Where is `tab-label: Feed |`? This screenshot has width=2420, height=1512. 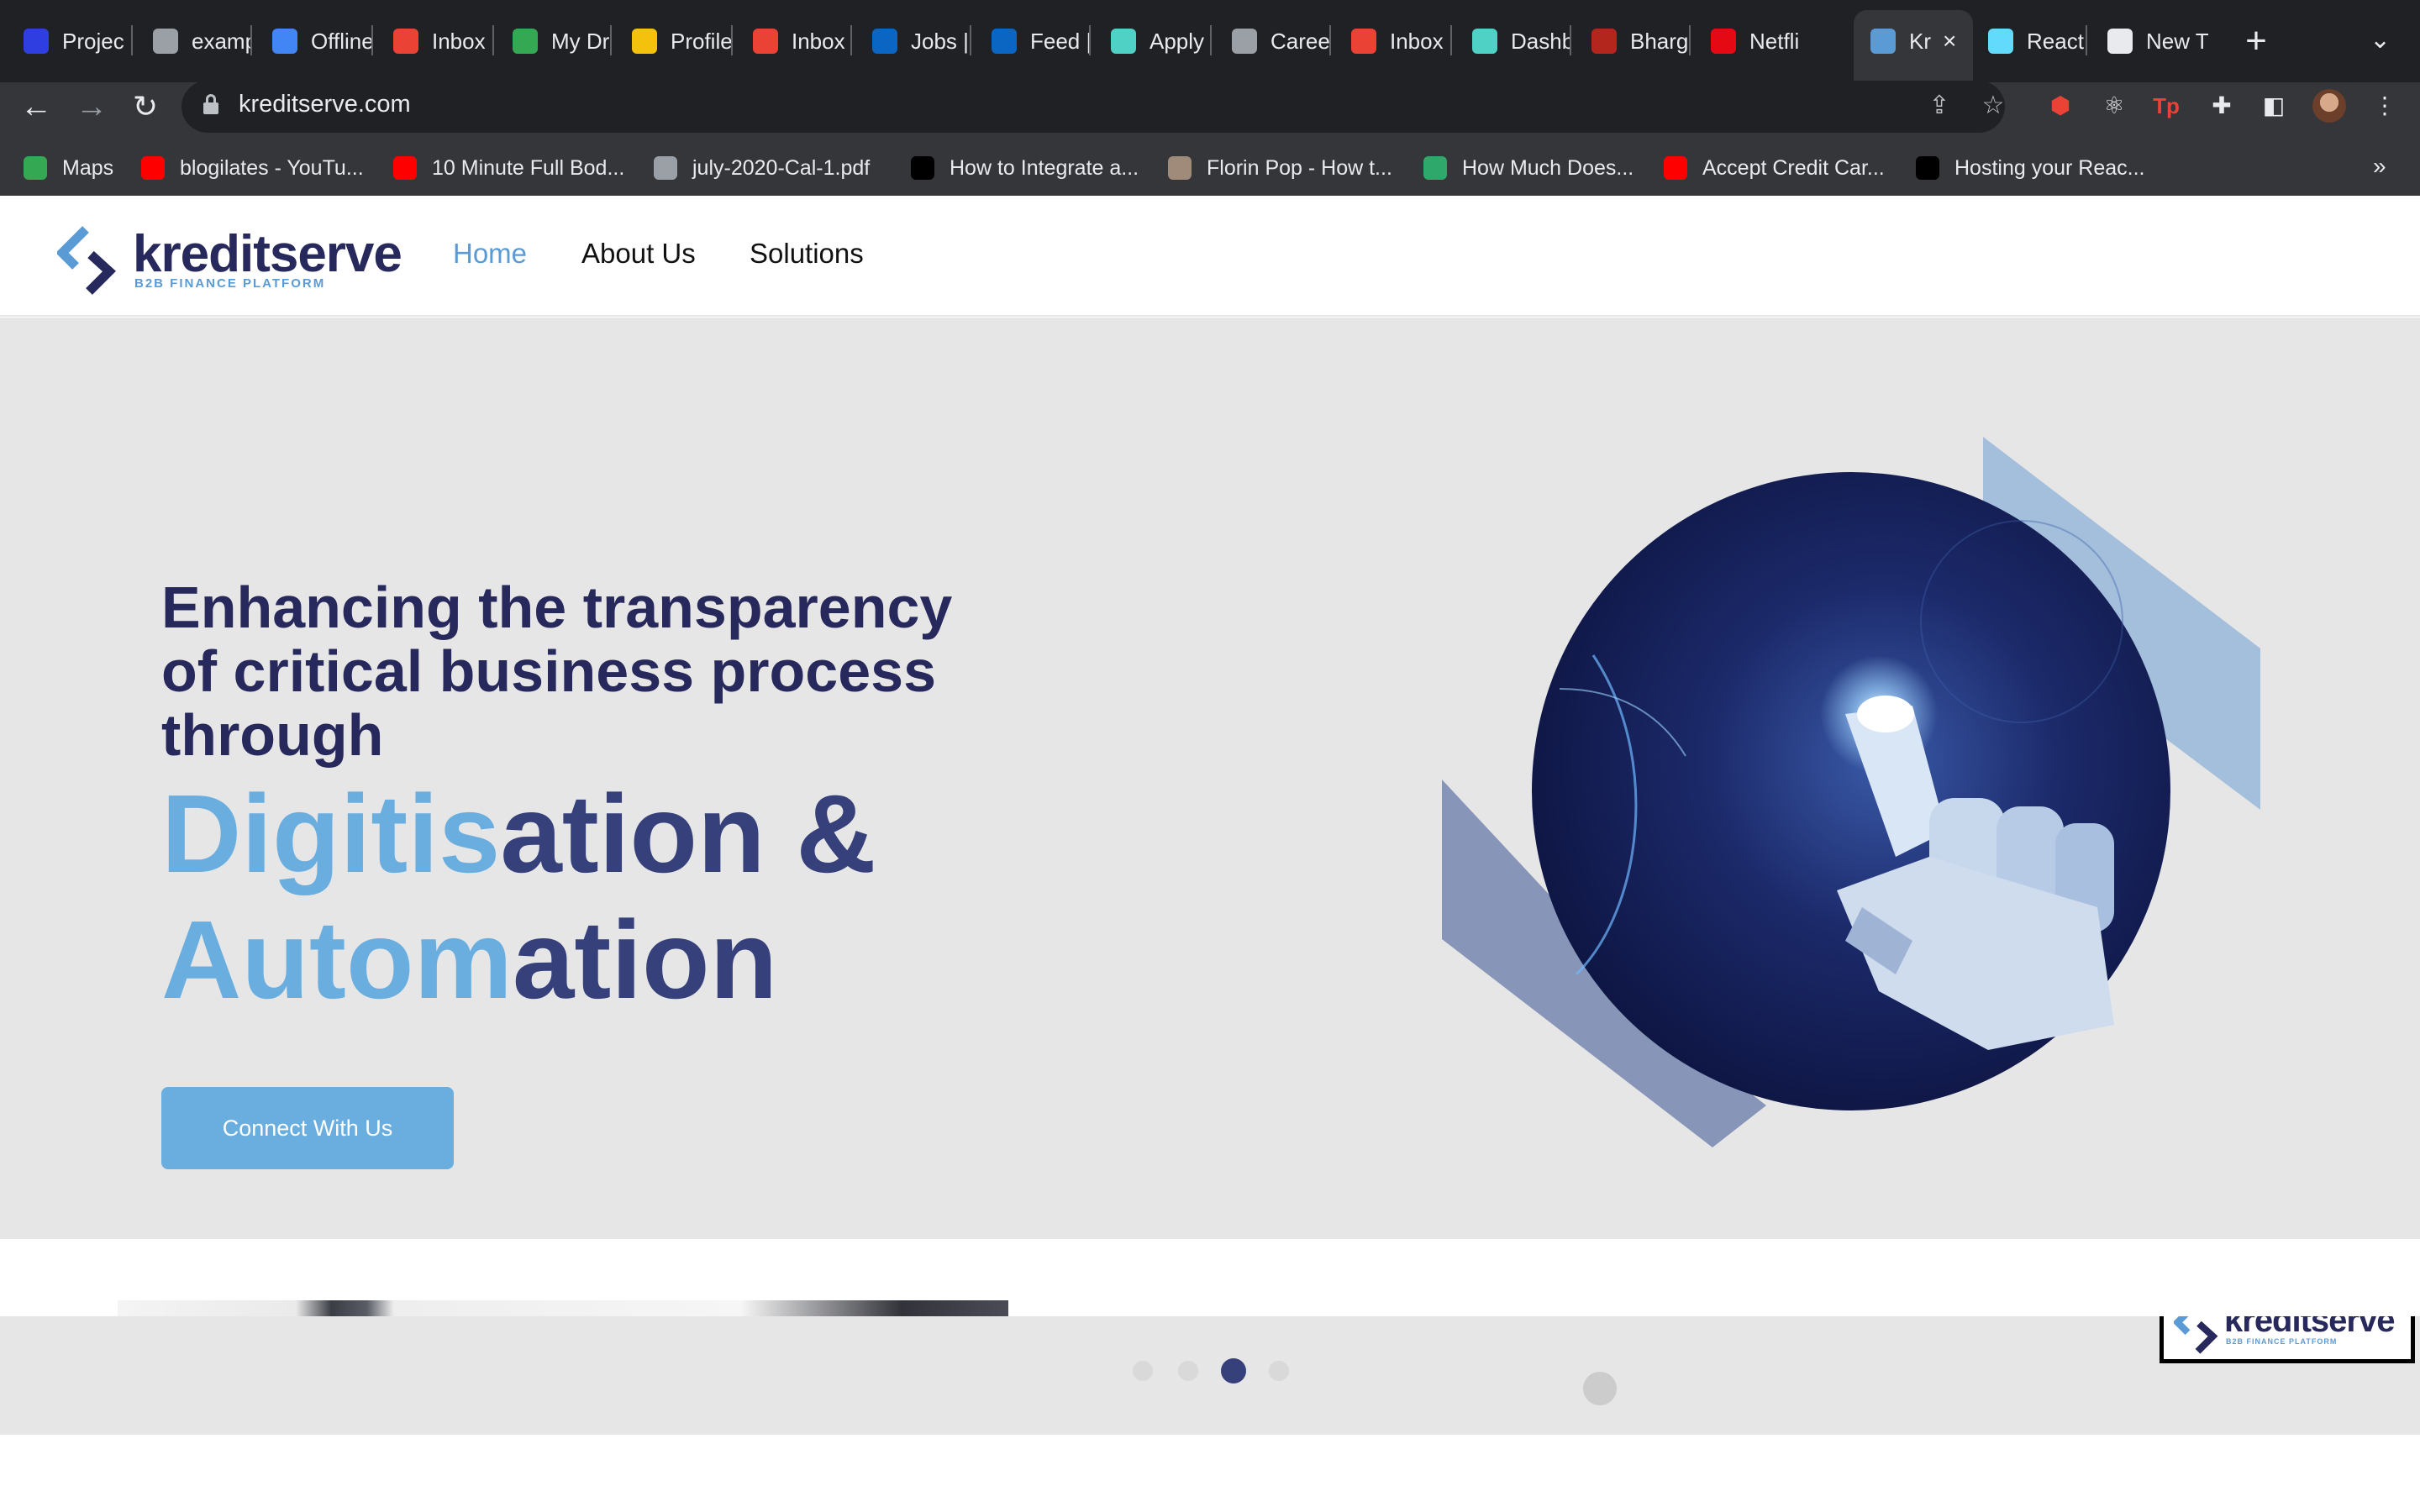 tab-label: Feed | is located at coordinates (1060, 41).